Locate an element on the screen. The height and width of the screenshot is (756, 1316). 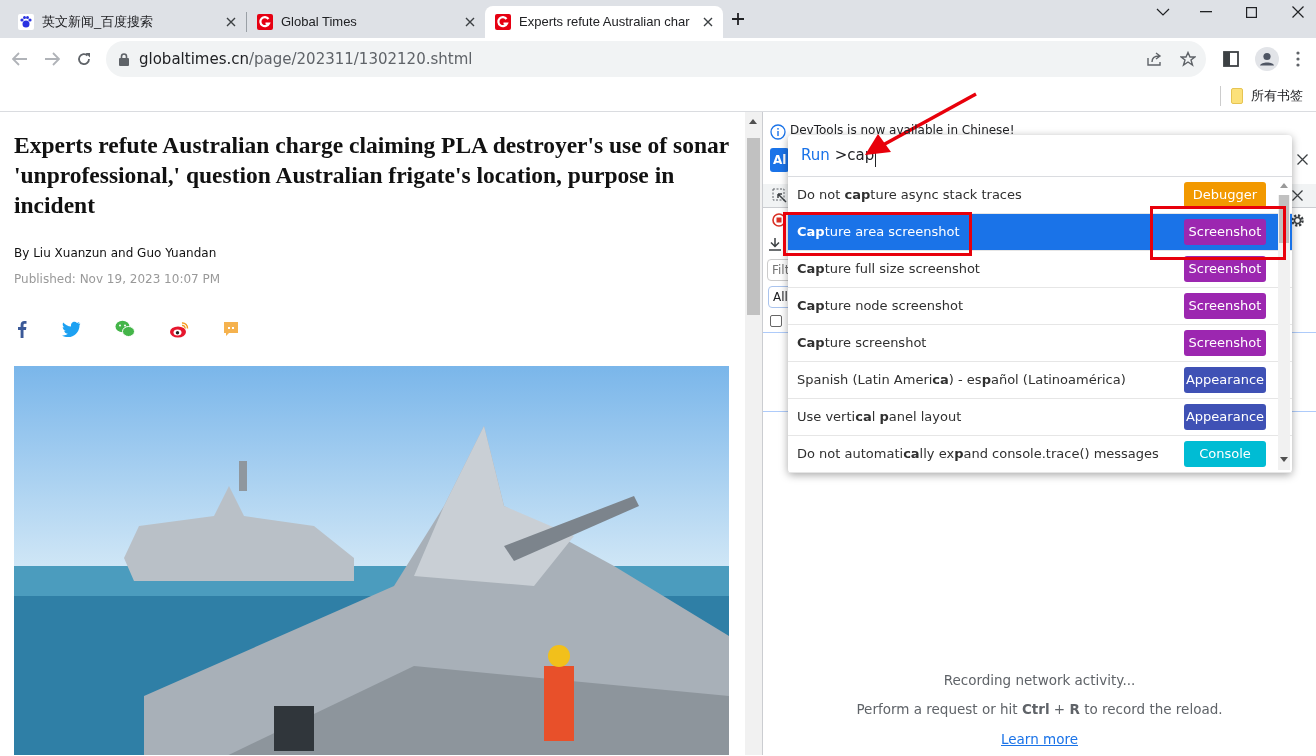
address-bar: globaltimes.cn/page/202311/1302120.shtml is located at coordinates (656, 59).